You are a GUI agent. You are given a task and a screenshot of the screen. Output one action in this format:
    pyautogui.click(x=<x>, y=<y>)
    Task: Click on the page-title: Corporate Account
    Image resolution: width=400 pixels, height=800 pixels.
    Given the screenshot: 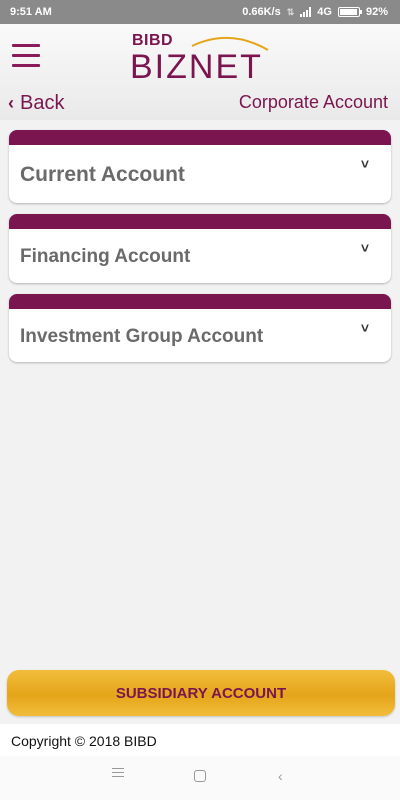 What is the action you would take?
    pyautogui.click(x=313, y=102)
    